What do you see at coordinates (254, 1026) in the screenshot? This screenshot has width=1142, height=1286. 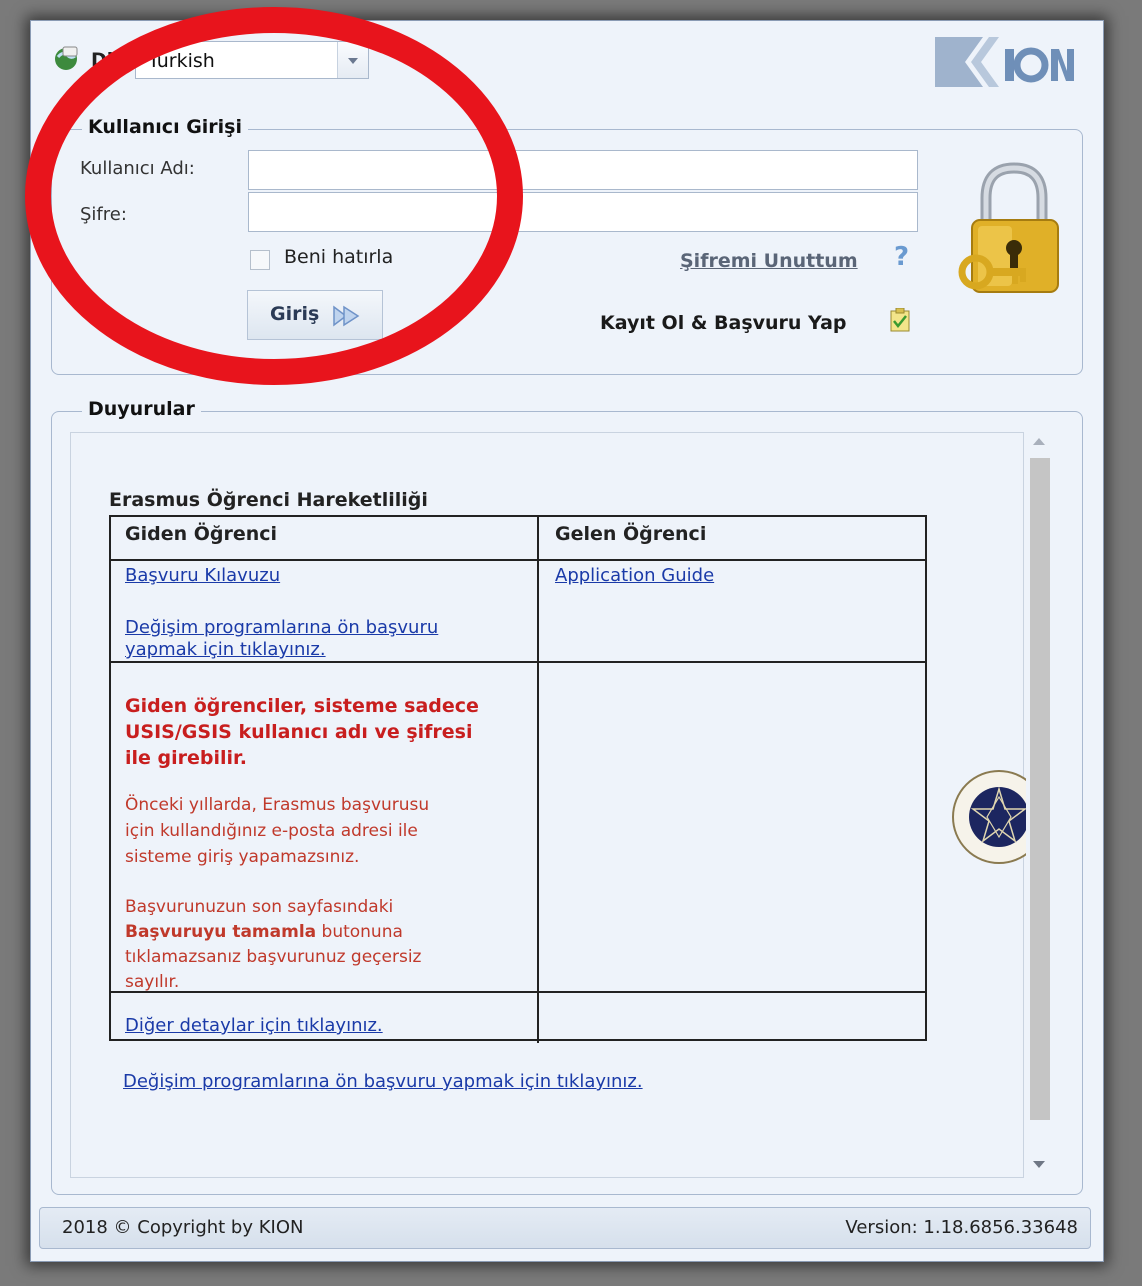 I see `details-link: Diğer detaylar için tıklayınız.` at bounding box center [254, 1026].